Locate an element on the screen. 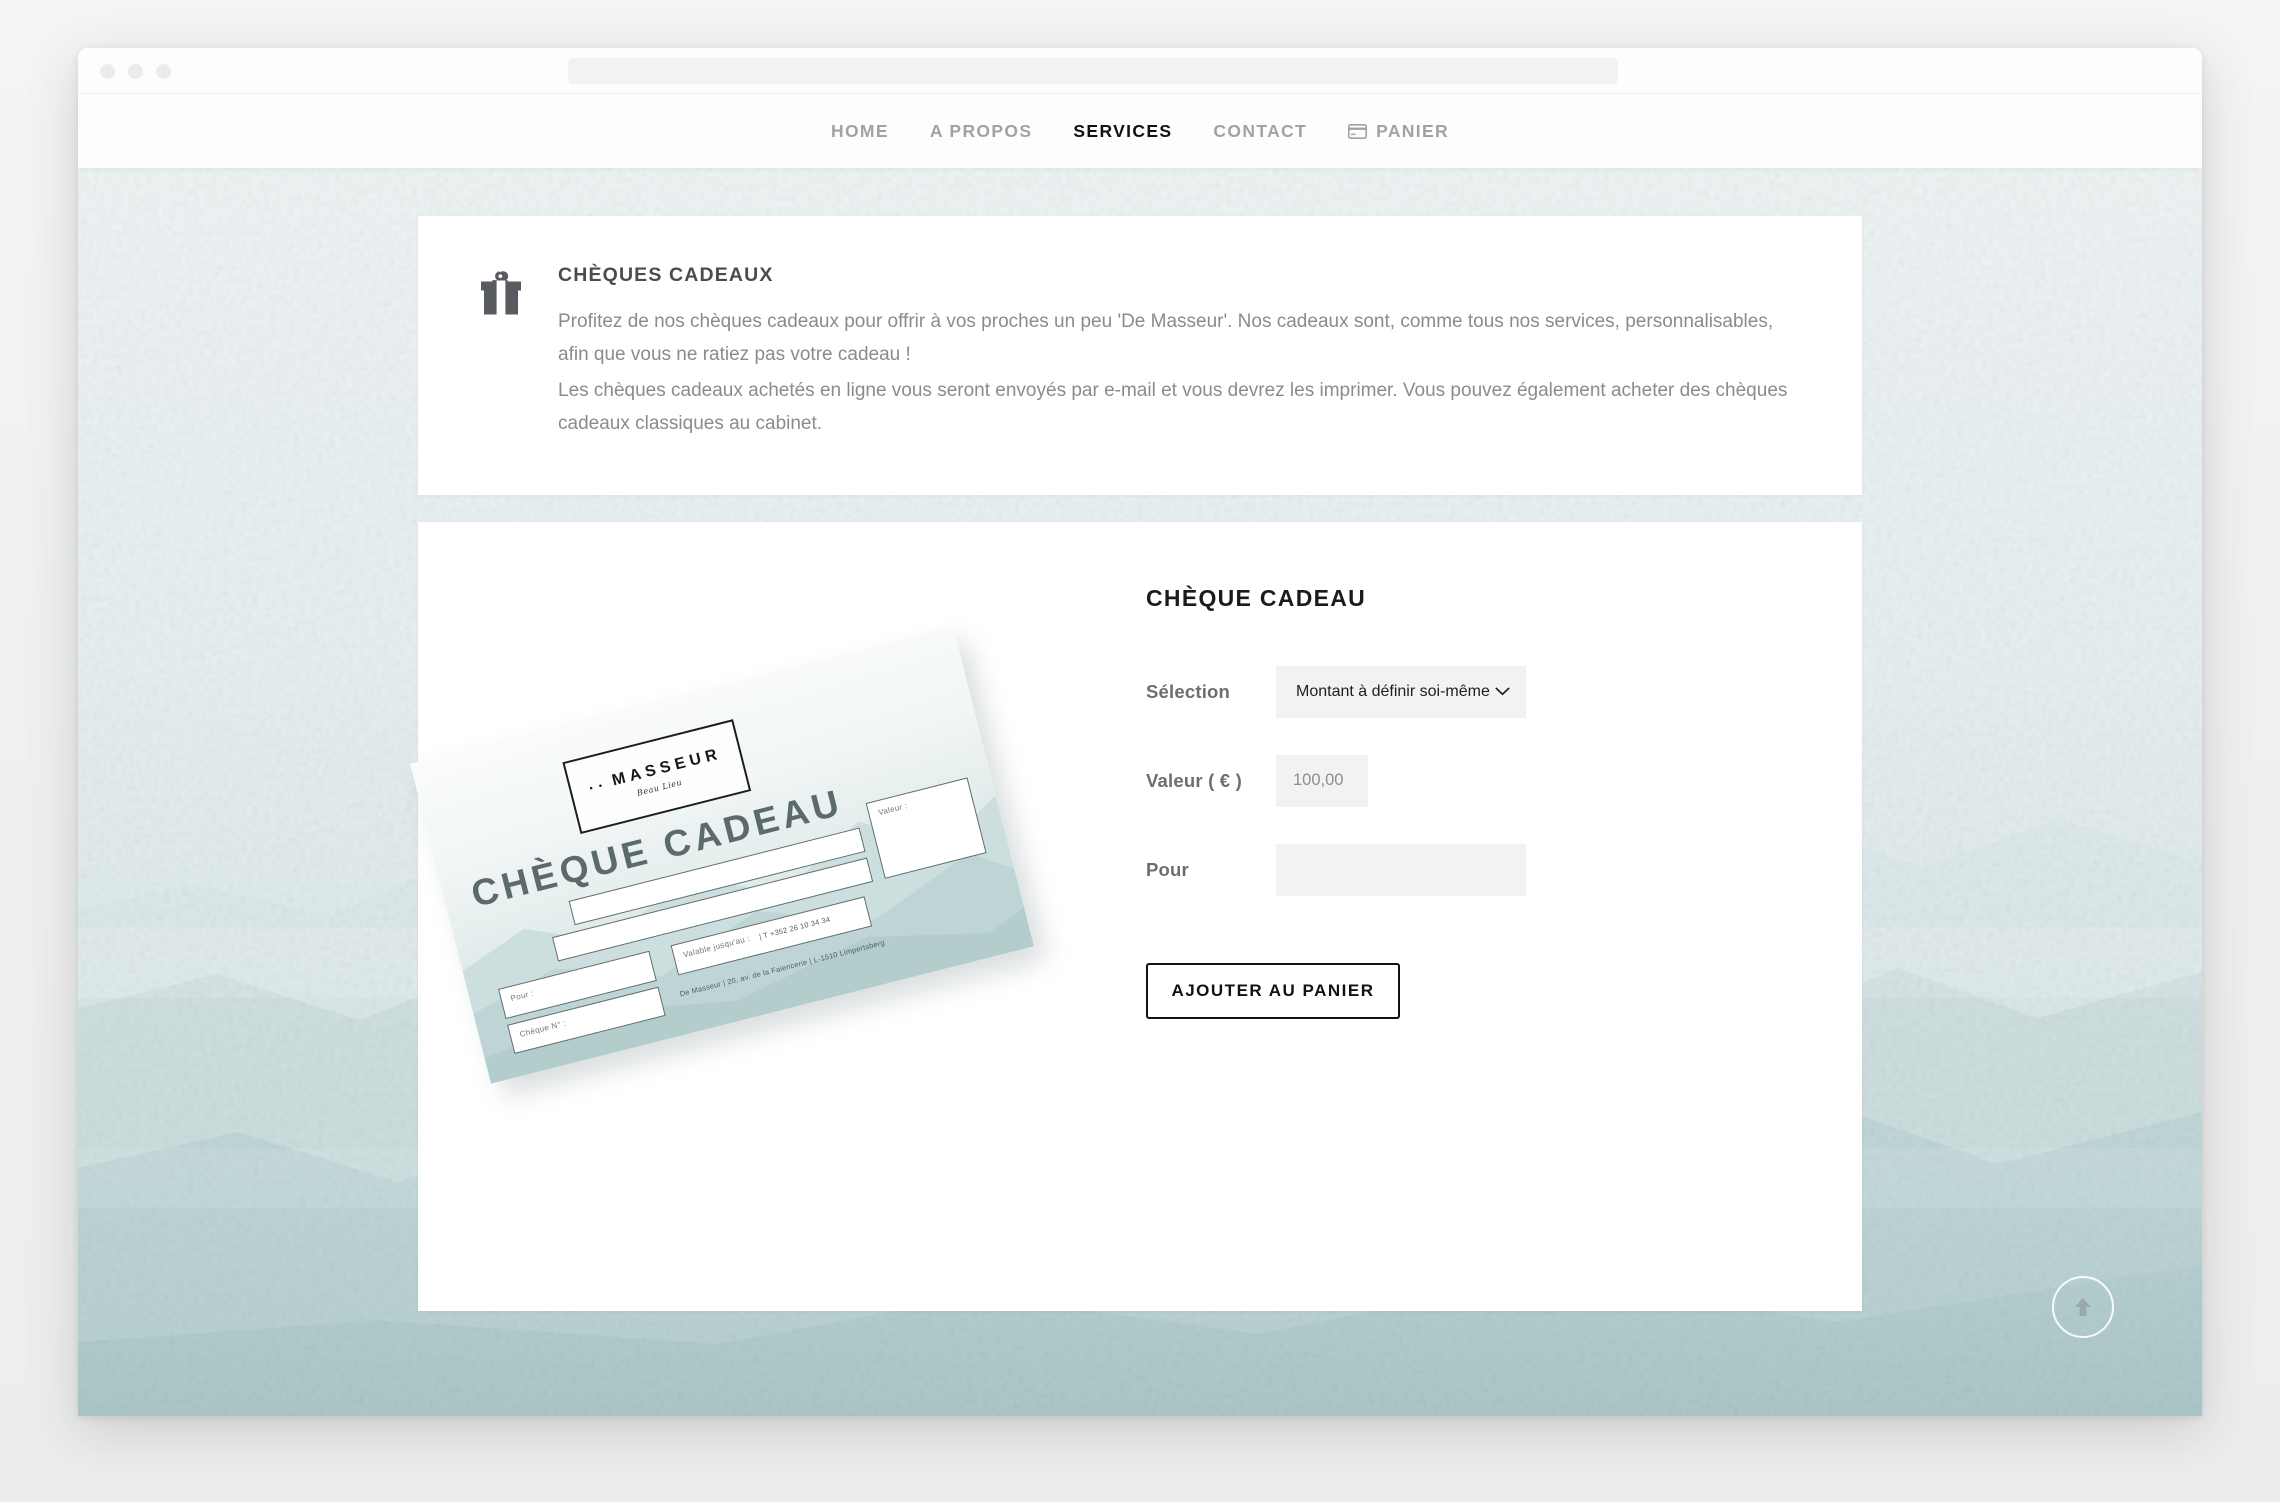  nav-list: HOME A PROPOS SERVICES CONTACT PANIER is located at coordinates (1140, 131).